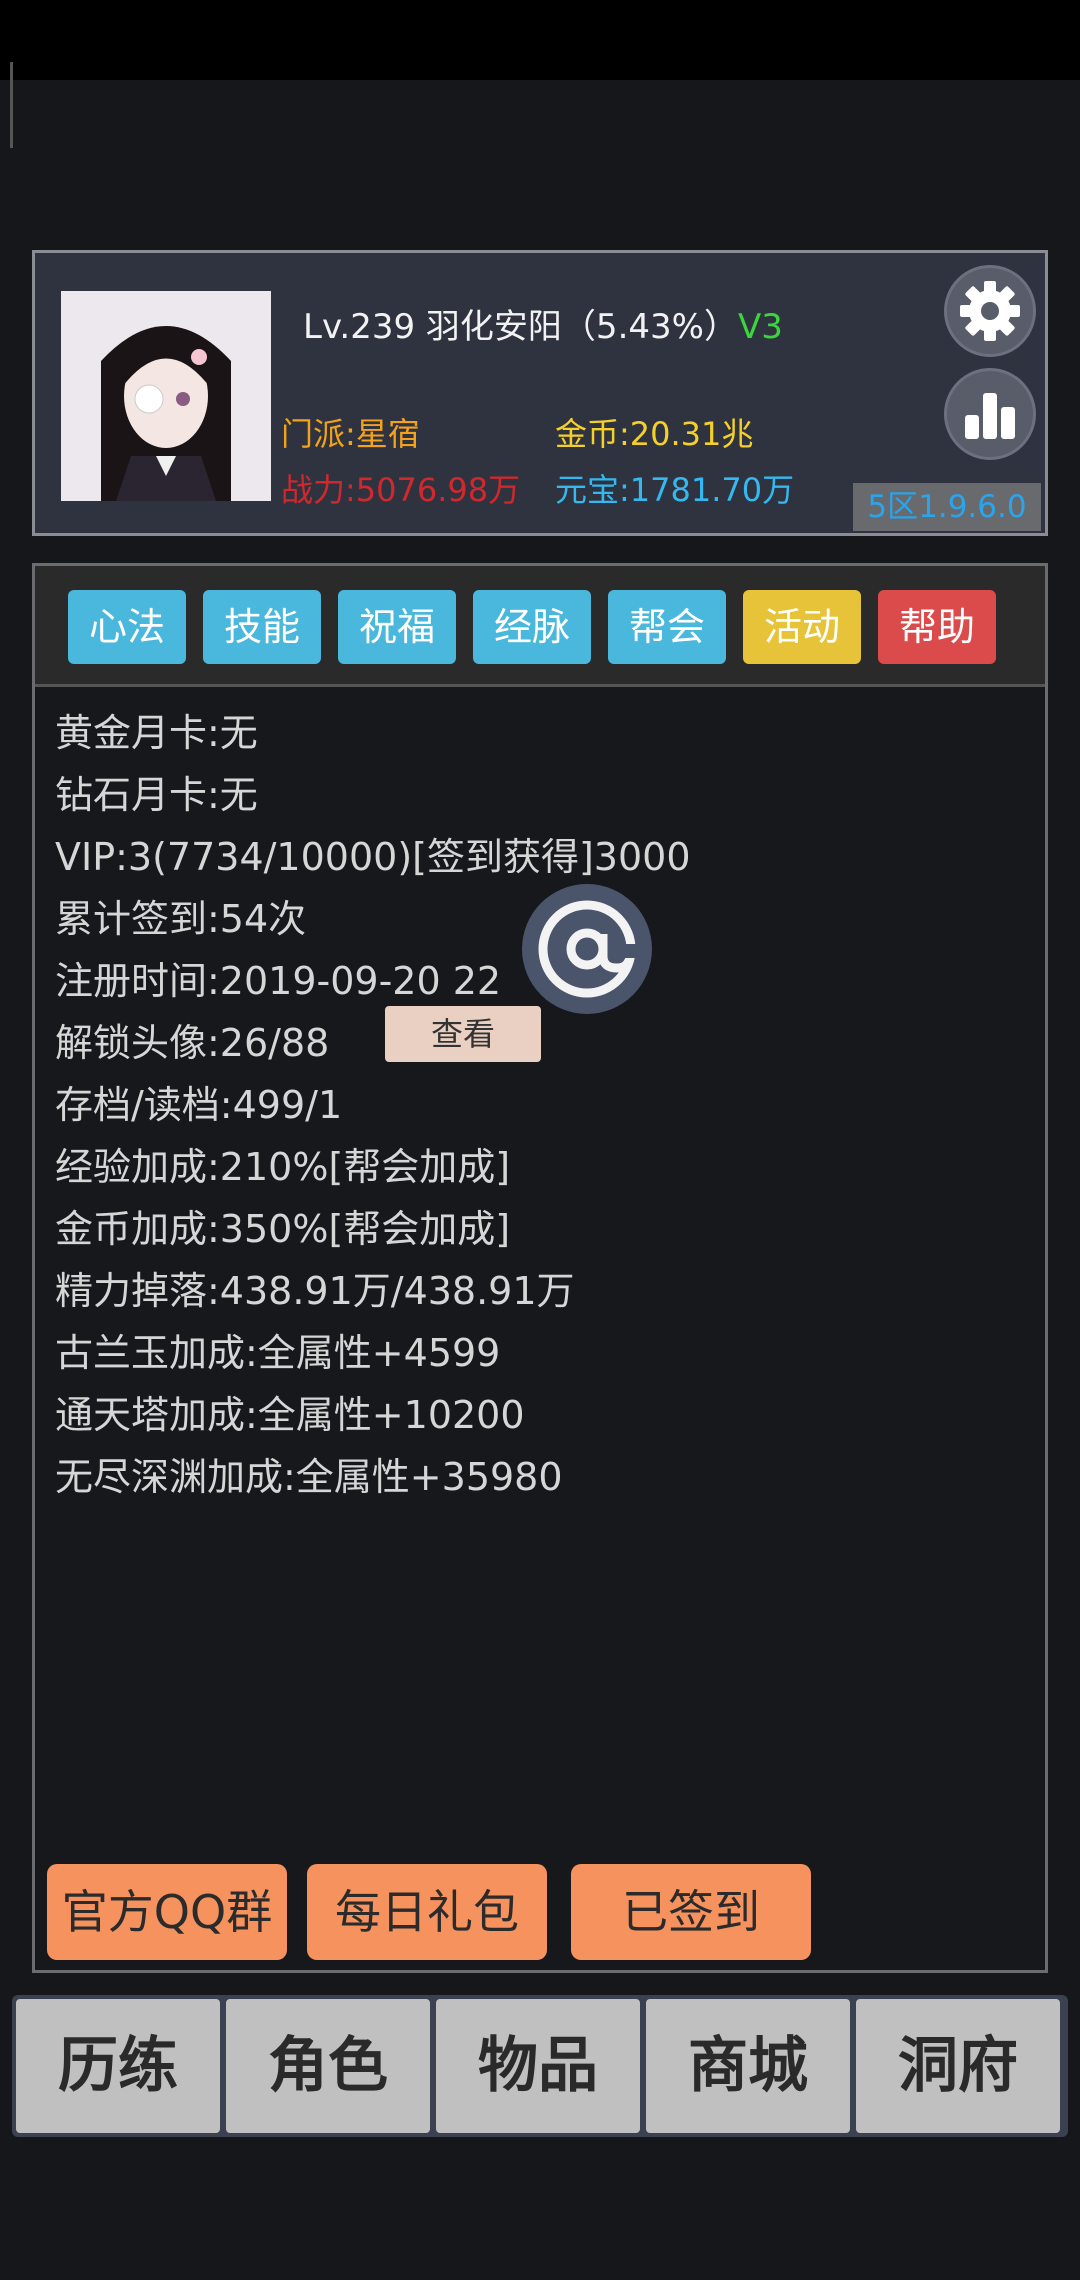  I want to click on power-label: 战力:5076.98万, so click(401, 490).